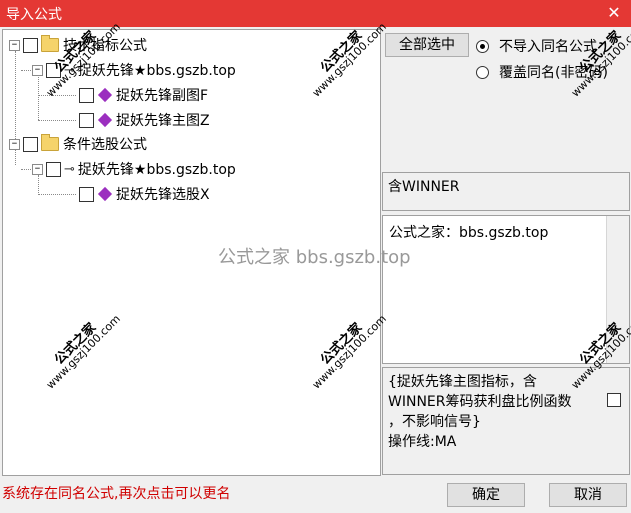 The image size is (631, 513). Describe the element at coordinates (434, 422) in the screenshot. I see `note-line: ，不影响信号}` at that location.